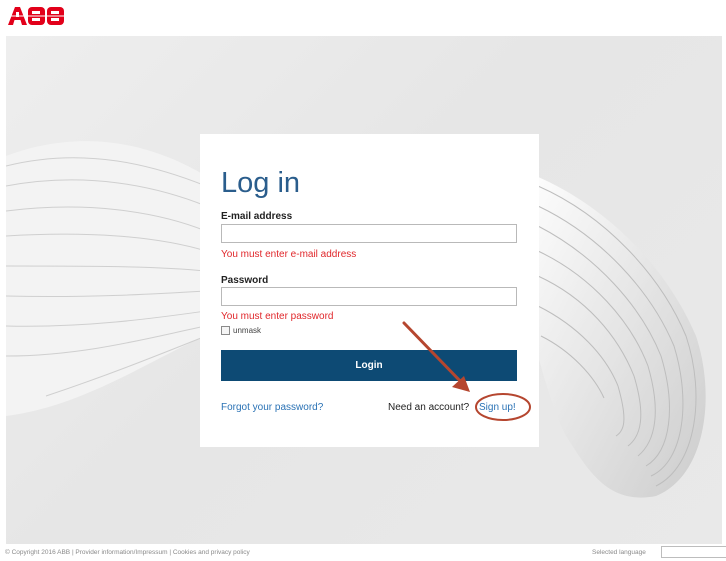 This screenshot has width=726, height=561. Describe the element at coordinates (369, 365) in the screenshot. I see `login-button: Login` at that location.